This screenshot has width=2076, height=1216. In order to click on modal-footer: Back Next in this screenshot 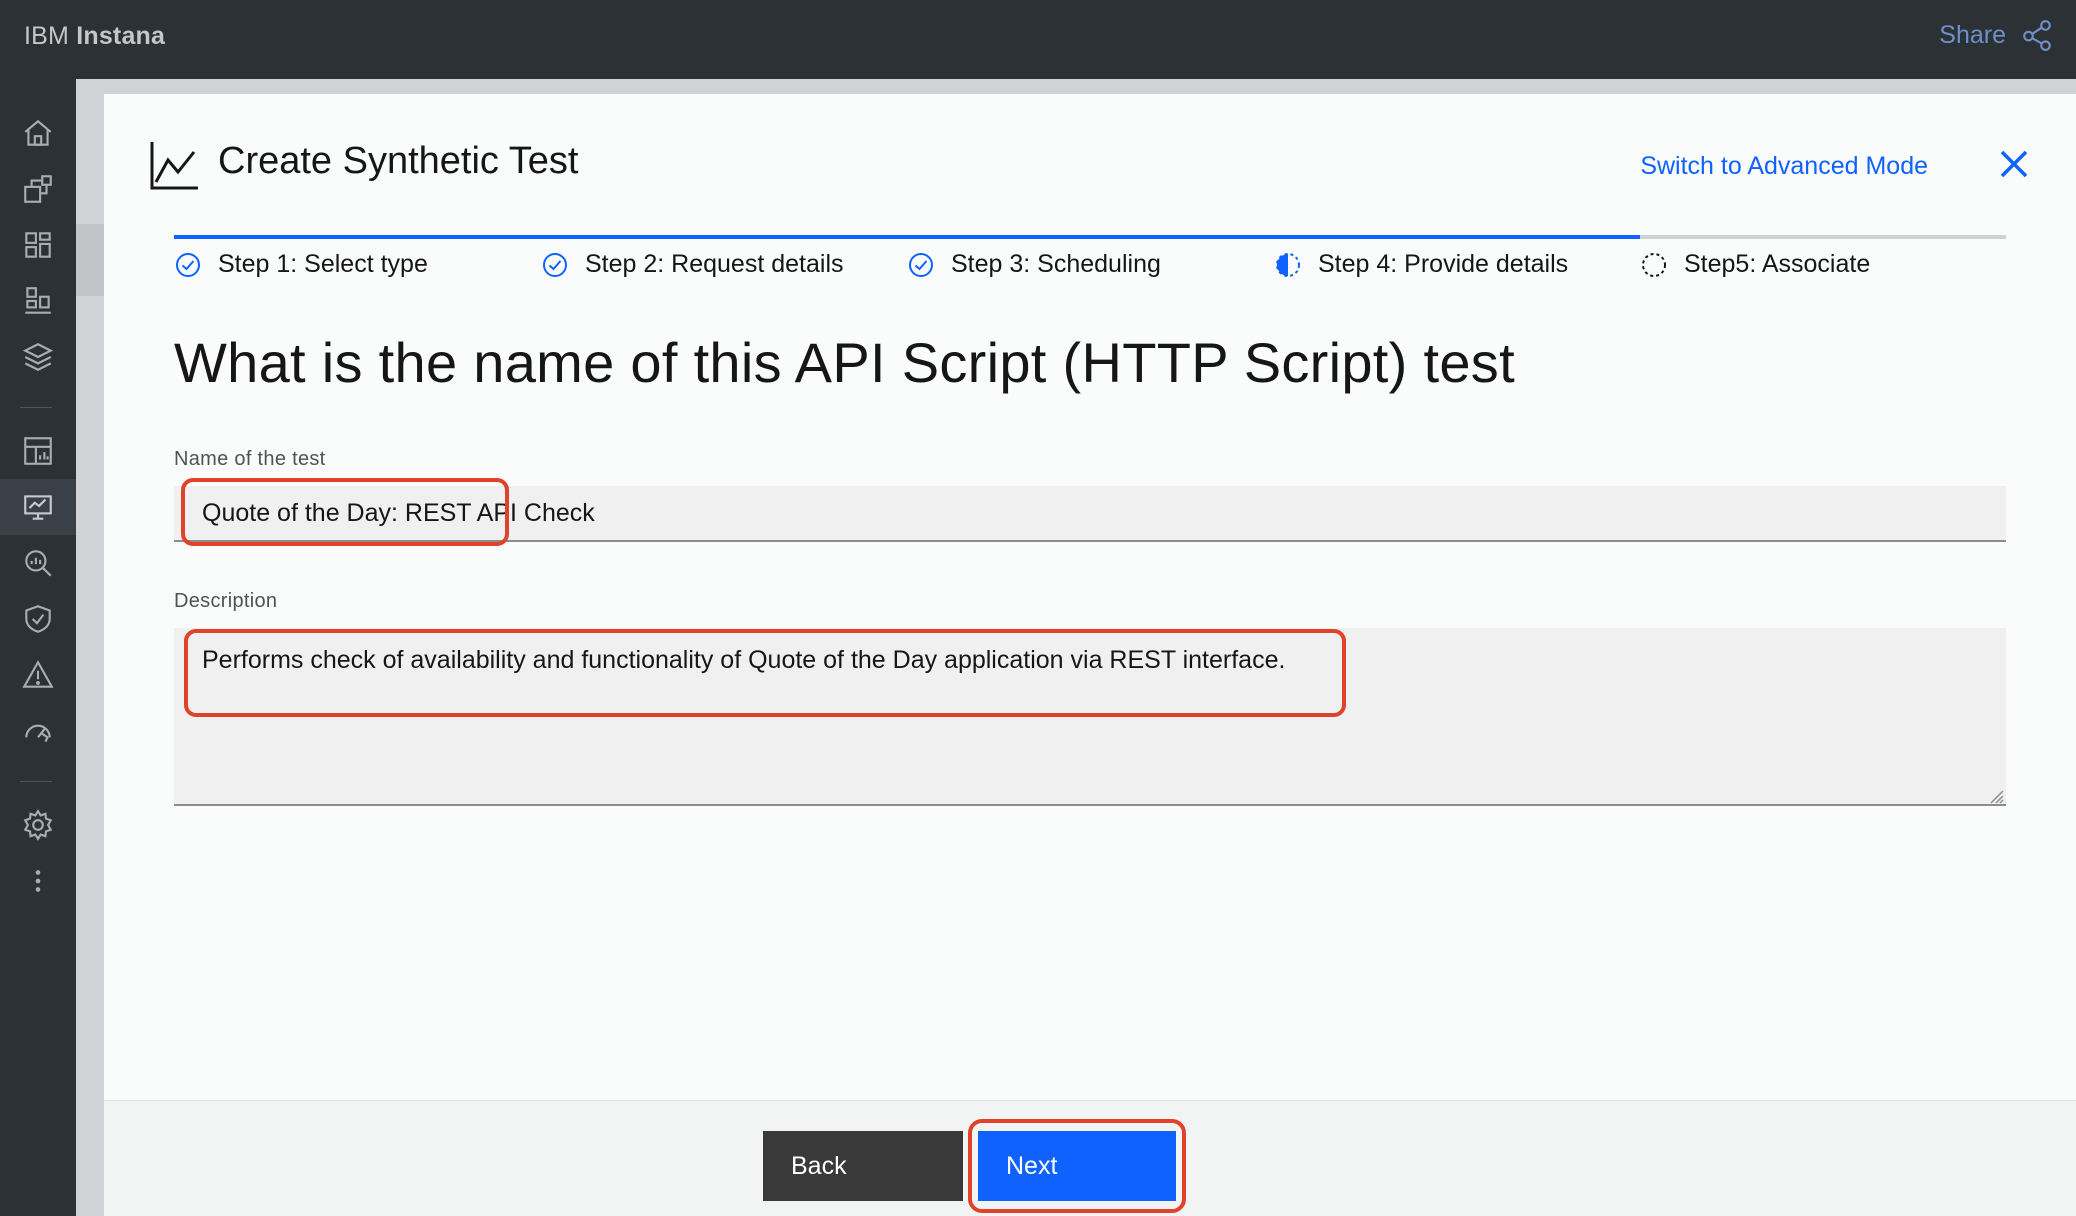, I will do `click(1090, 1158)`.